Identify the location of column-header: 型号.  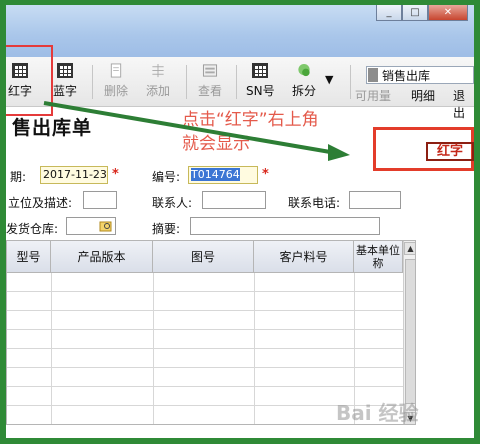
(29, 257).